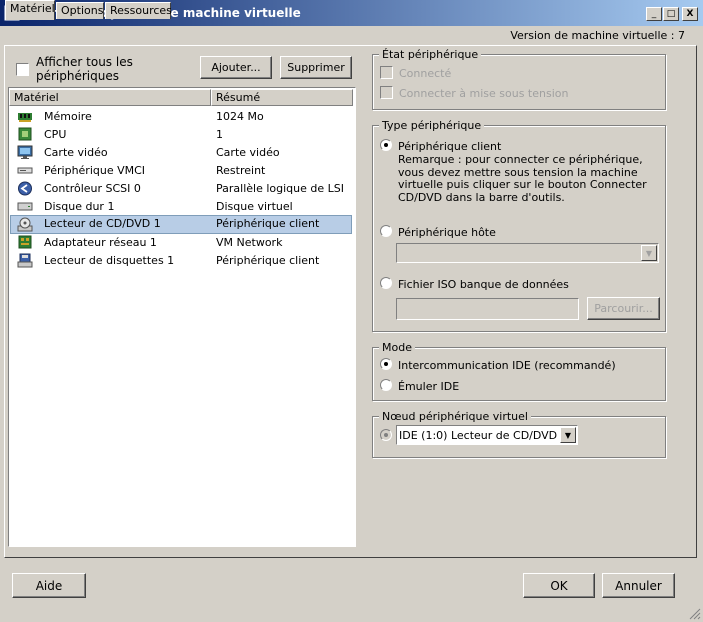 This screenshot has width=703, height=622. I want to click on device-name: Disque dur 1, so click(79, 206).